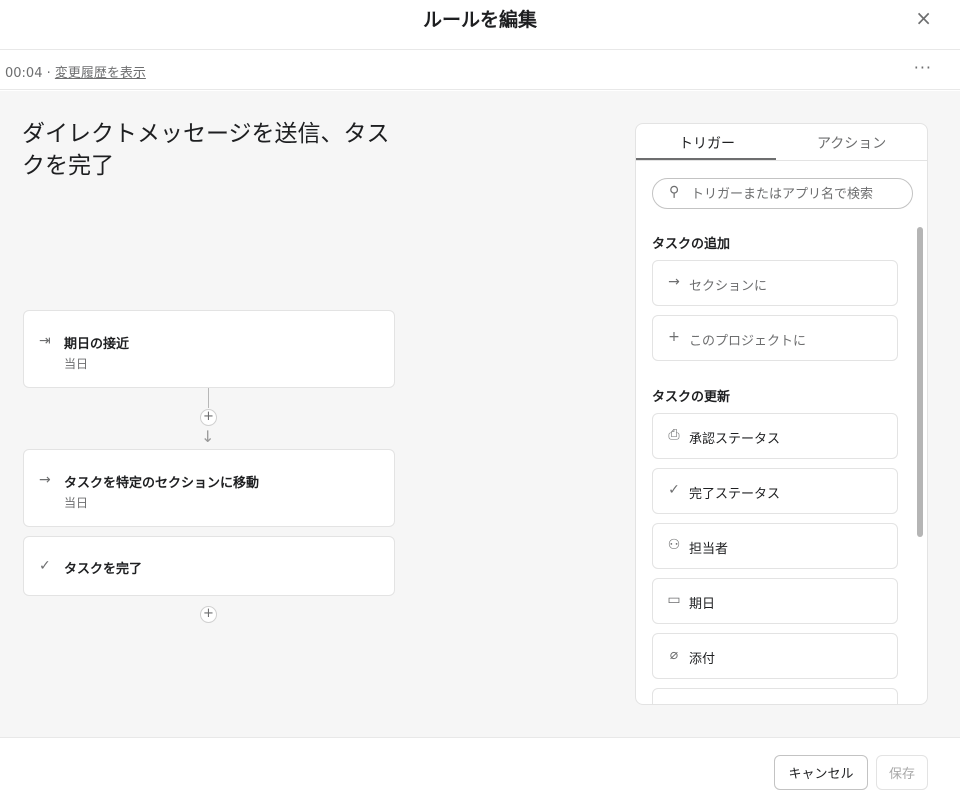  What do you see at coordinates (76, 364) in the screenshot?
I see `trigger-subtitle: 当日` at bounding box center [76, 364].